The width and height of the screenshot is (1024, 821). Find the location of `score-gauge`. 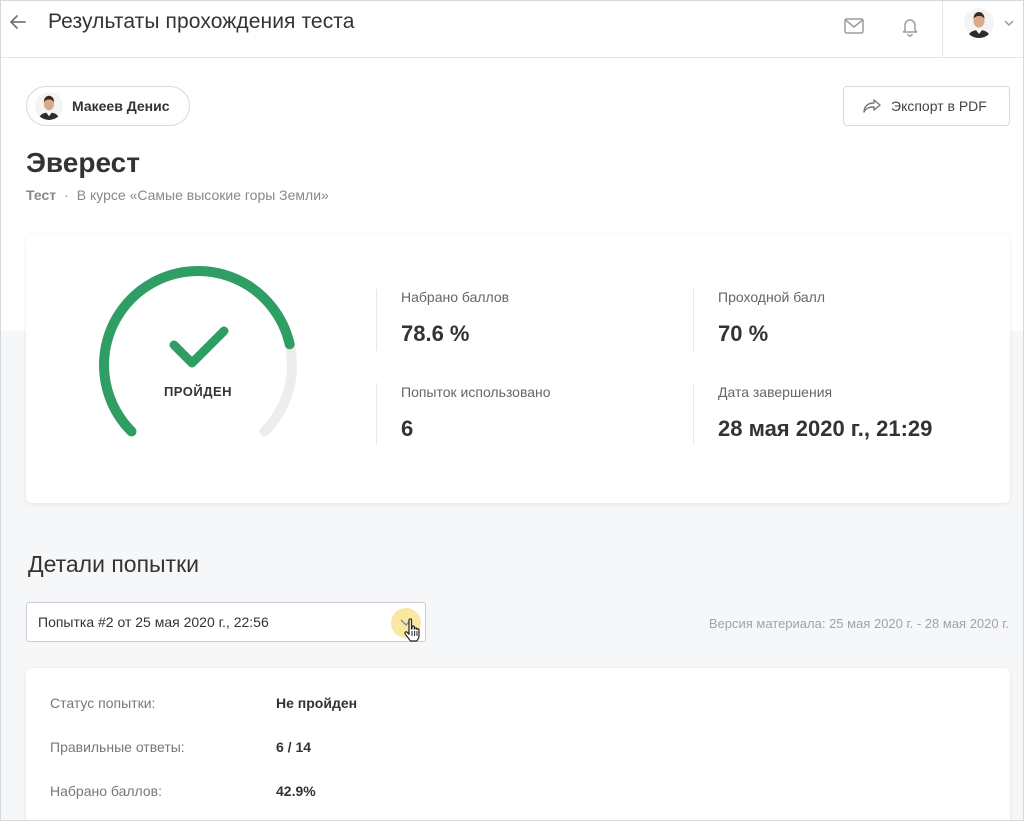

score-gauge is located at coordinates (198, 351).